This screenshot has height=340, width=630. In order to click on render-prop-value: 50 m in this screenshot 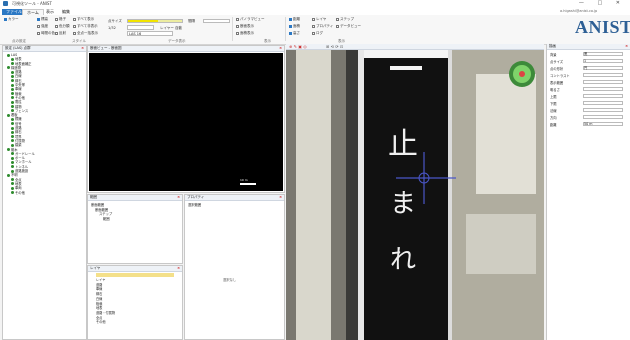, I will do `click(603, 124)`.